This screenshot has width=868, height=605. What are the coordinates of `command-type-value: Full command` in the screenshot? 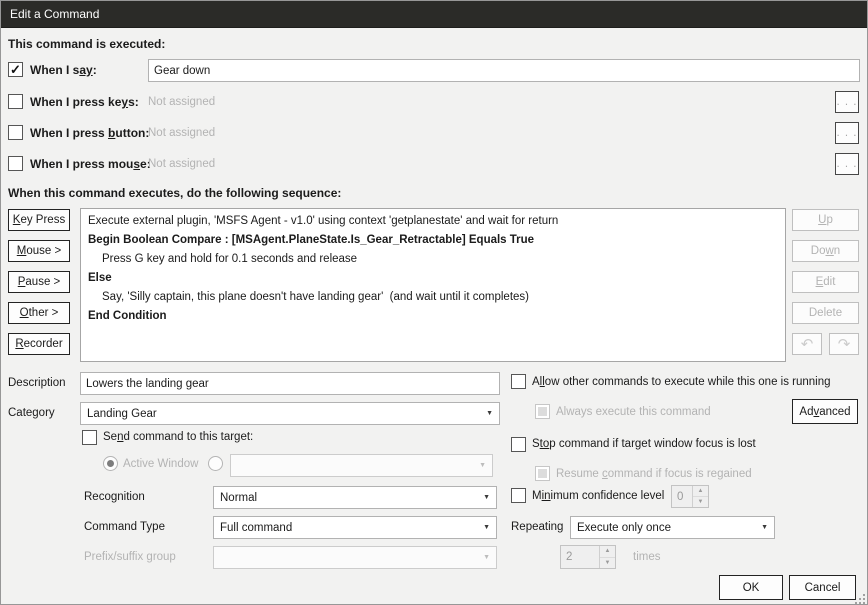 It's located at (256, 527).